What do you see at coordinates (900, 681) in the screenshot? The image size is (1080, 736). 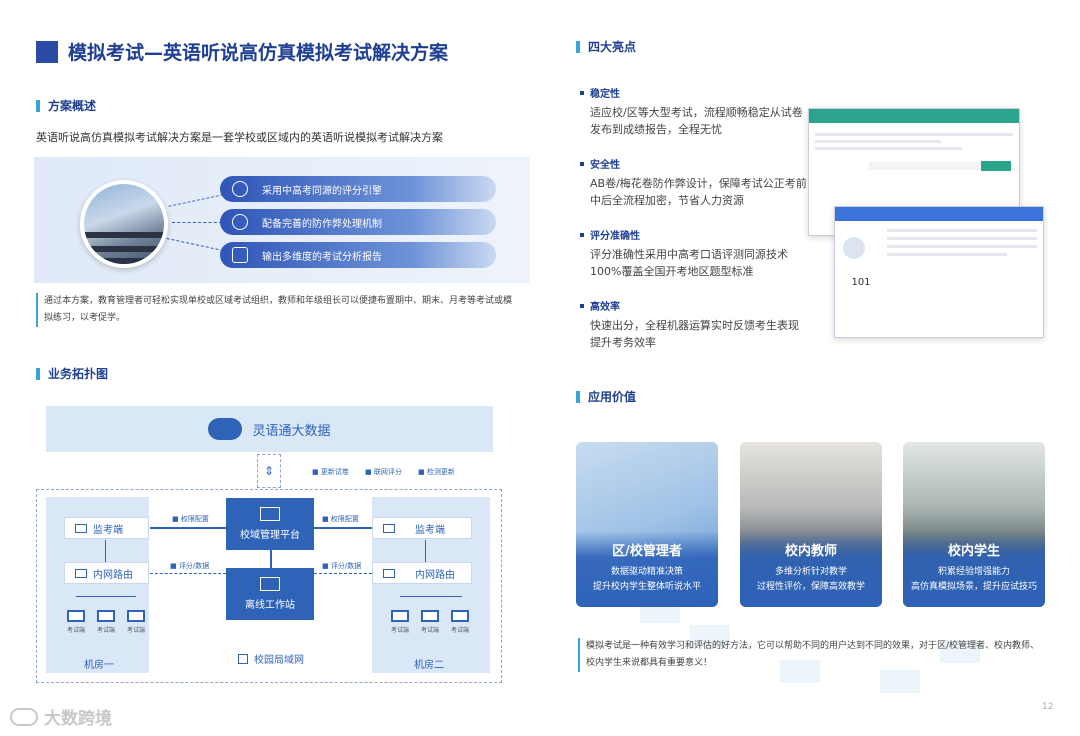 I see `hex-decor` at bounding box center [900, 681].